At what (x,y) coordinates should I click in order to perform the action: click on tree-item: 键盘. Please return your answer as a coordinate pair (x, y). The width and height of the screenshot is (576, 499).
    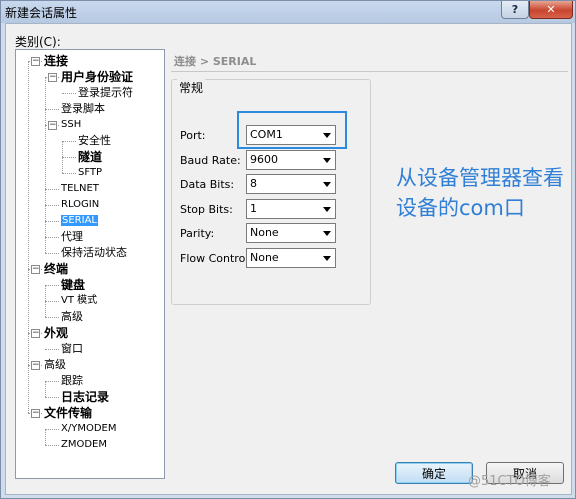
    Looking at the image, I should click on (73, 285).